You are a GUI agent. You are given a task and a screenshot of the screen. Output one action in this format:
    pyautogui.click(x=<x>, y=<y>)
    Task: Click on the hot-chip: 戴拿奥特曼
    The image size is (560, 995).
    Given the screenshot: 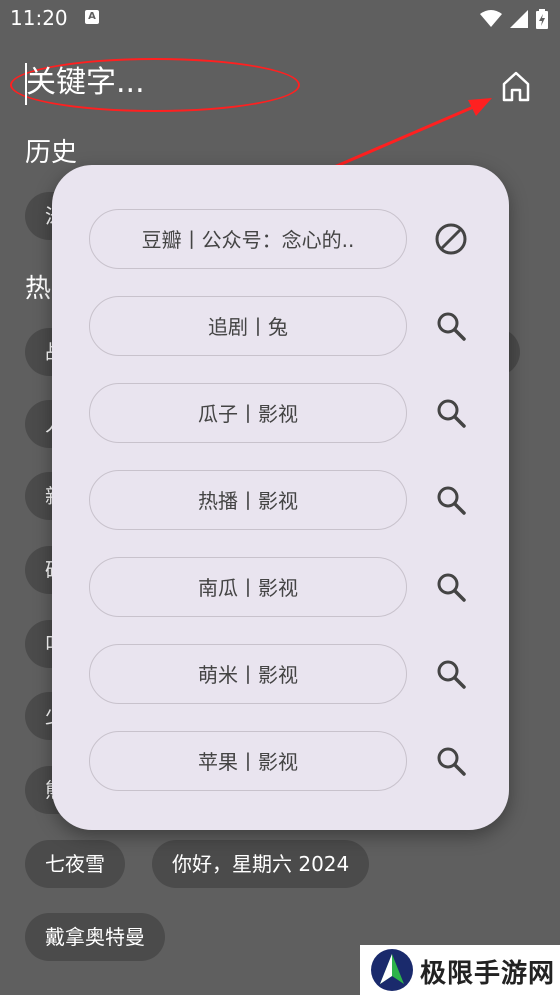 What is the action you would take?
    pyautogui.click(x=95, y=937)
    